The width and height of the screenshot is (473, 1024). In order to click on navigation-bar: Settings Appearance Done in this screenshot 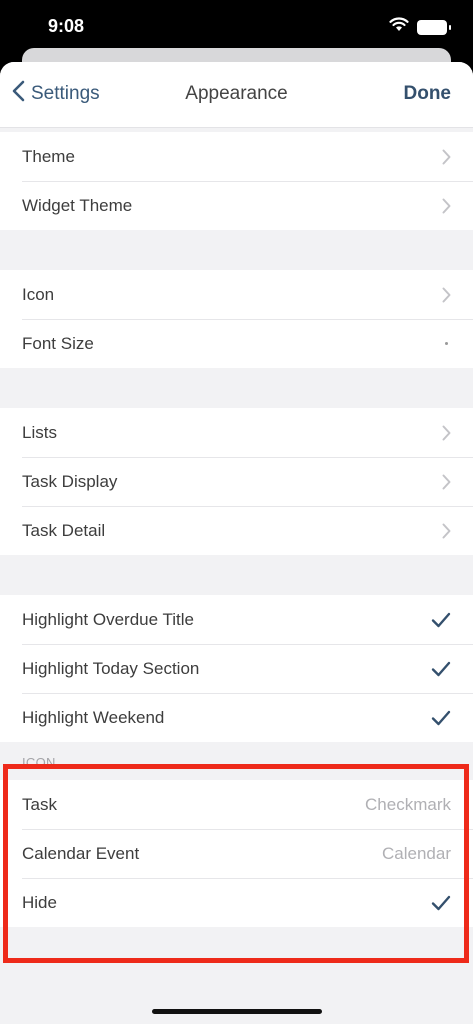, I will do `click(236, 95)`.